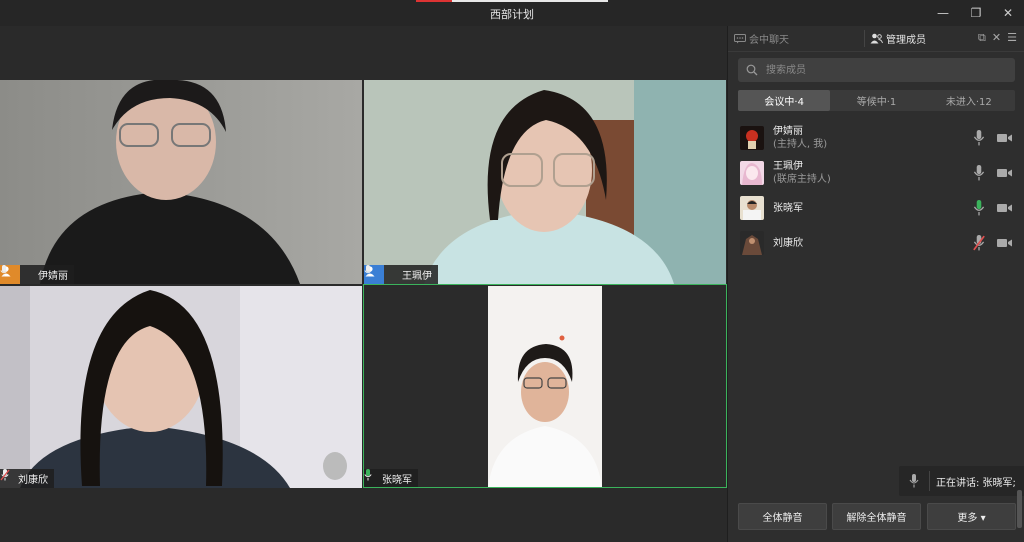 The height and width of the screenshot is (542, 1024). I want to click on member-filter-segments: 会议中·4 等候中·1 未进入·12, so click(876, 100).